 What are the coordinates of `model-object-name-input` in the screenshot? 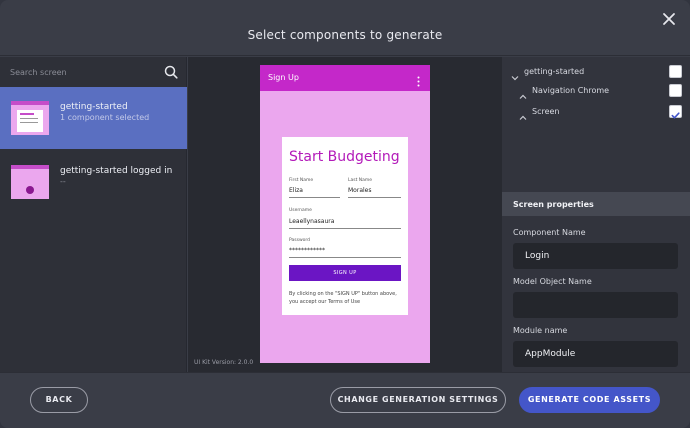 It's located at (595, 305).